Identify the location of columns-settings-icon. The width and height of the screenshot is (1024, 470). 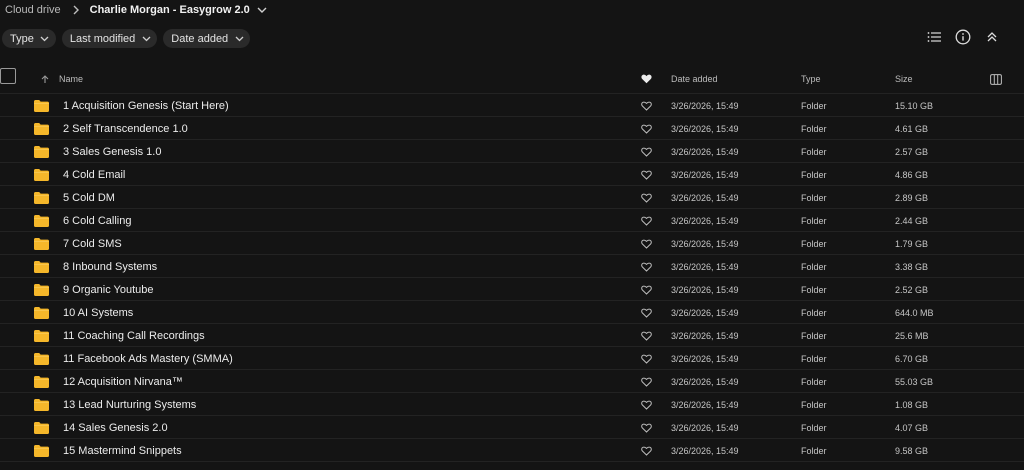
(996, 79).